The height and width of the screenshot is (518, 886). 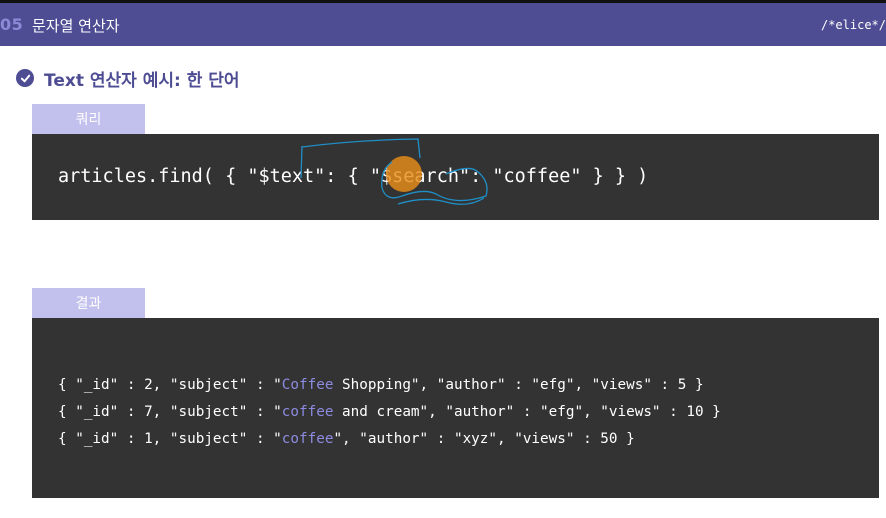 I want to click on result-row-prefix: { "_id" : 1, "subject" : ", so click(x=170, y=439).